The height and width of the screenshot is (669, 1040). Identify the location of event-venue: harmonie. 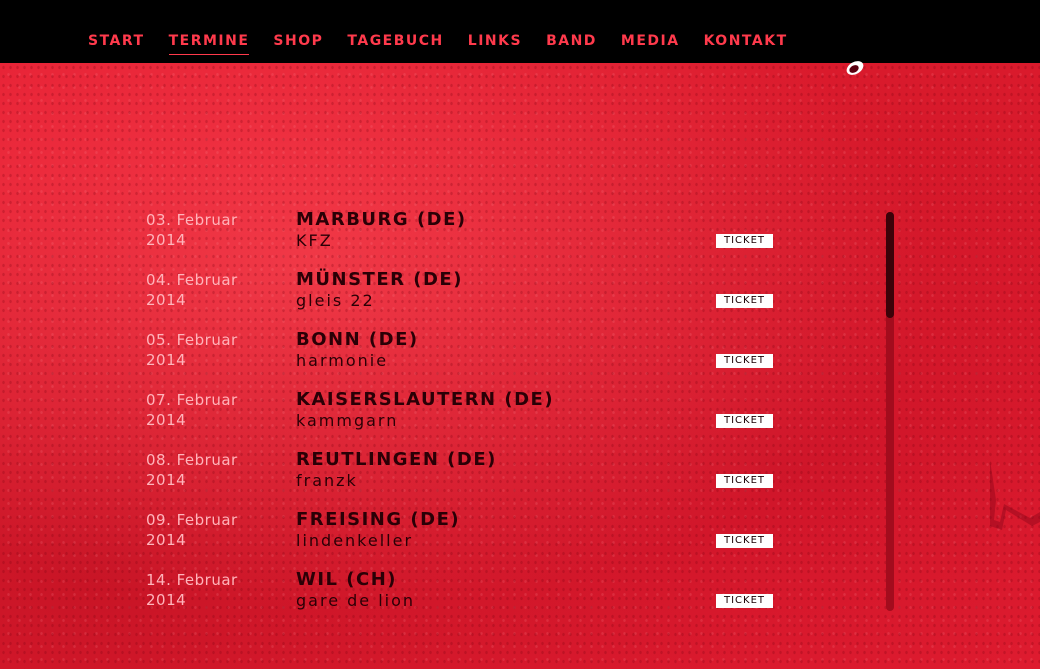
(342, 360).